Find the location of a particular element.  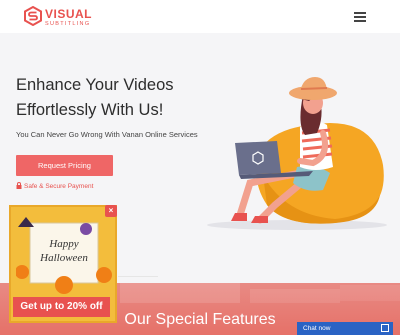

secure-payment-label: Safe & Secure Payment is located at coordinates (59, 186).